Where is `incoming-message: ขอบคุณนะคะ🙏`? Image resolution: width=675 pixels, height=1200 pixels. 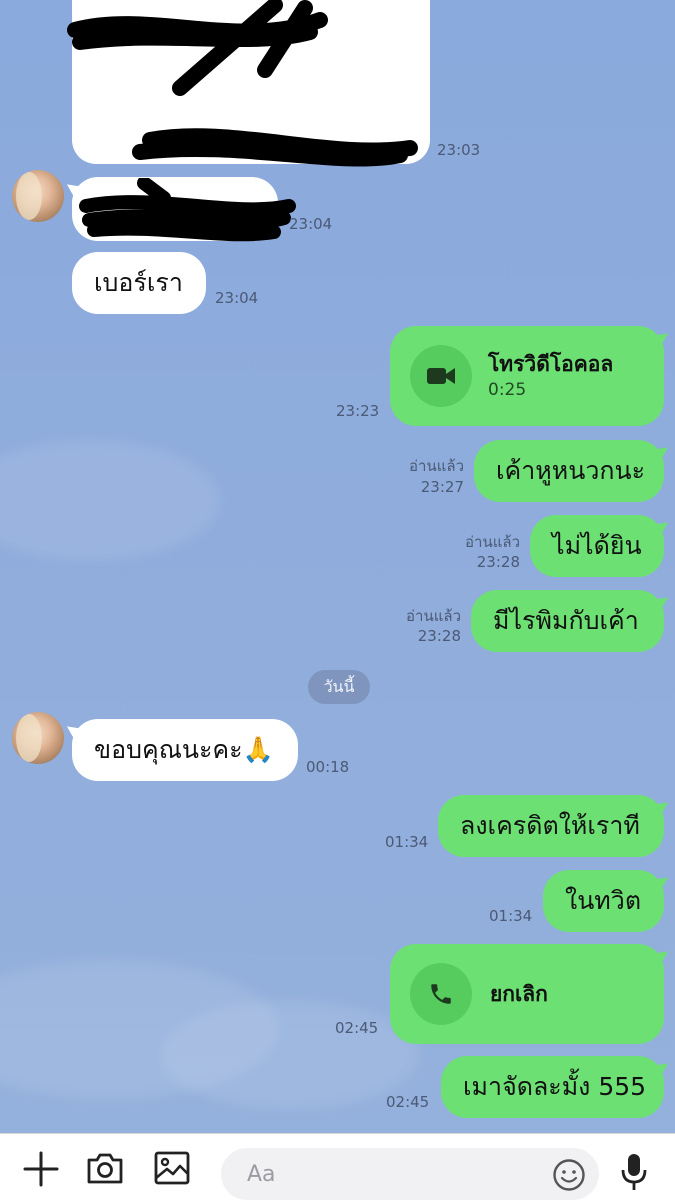
incoming-message: ขอบคุณนะคะ🙏 is located at coordinates (185, 750).